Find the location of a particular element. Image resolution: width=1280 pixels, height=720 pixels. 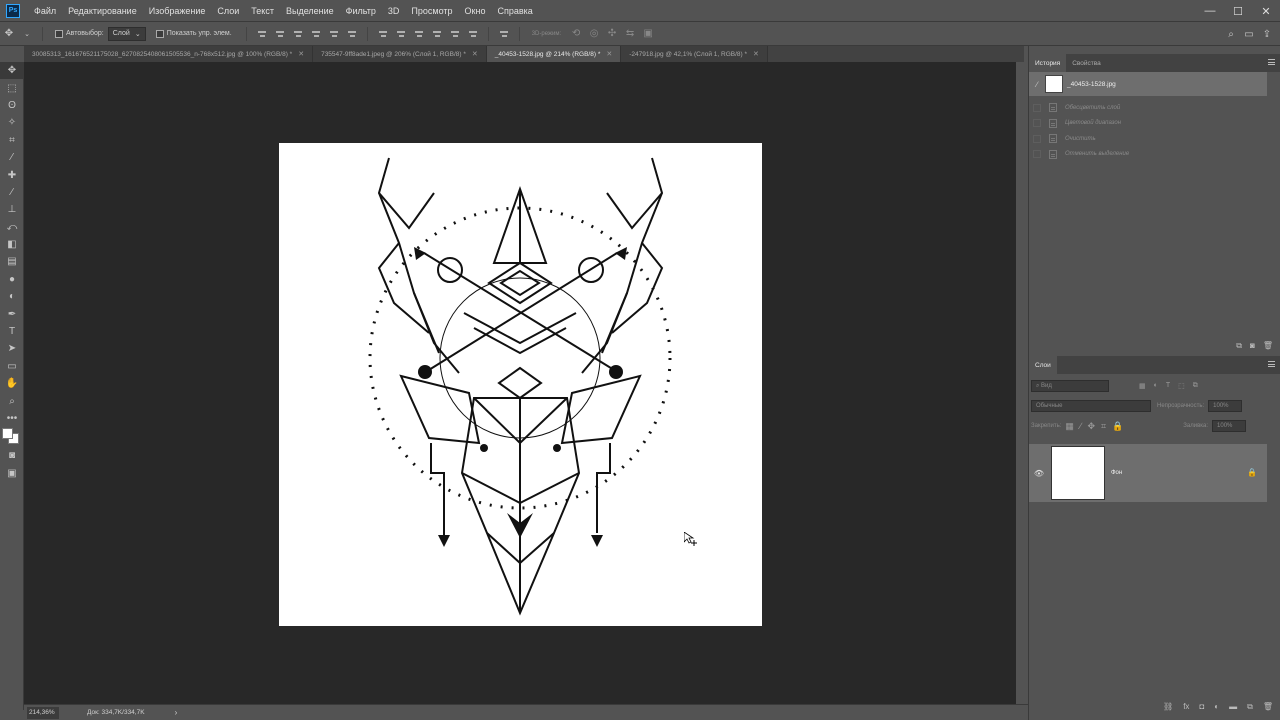

opacity-input: 100% is located at coordinates (1225, 406).